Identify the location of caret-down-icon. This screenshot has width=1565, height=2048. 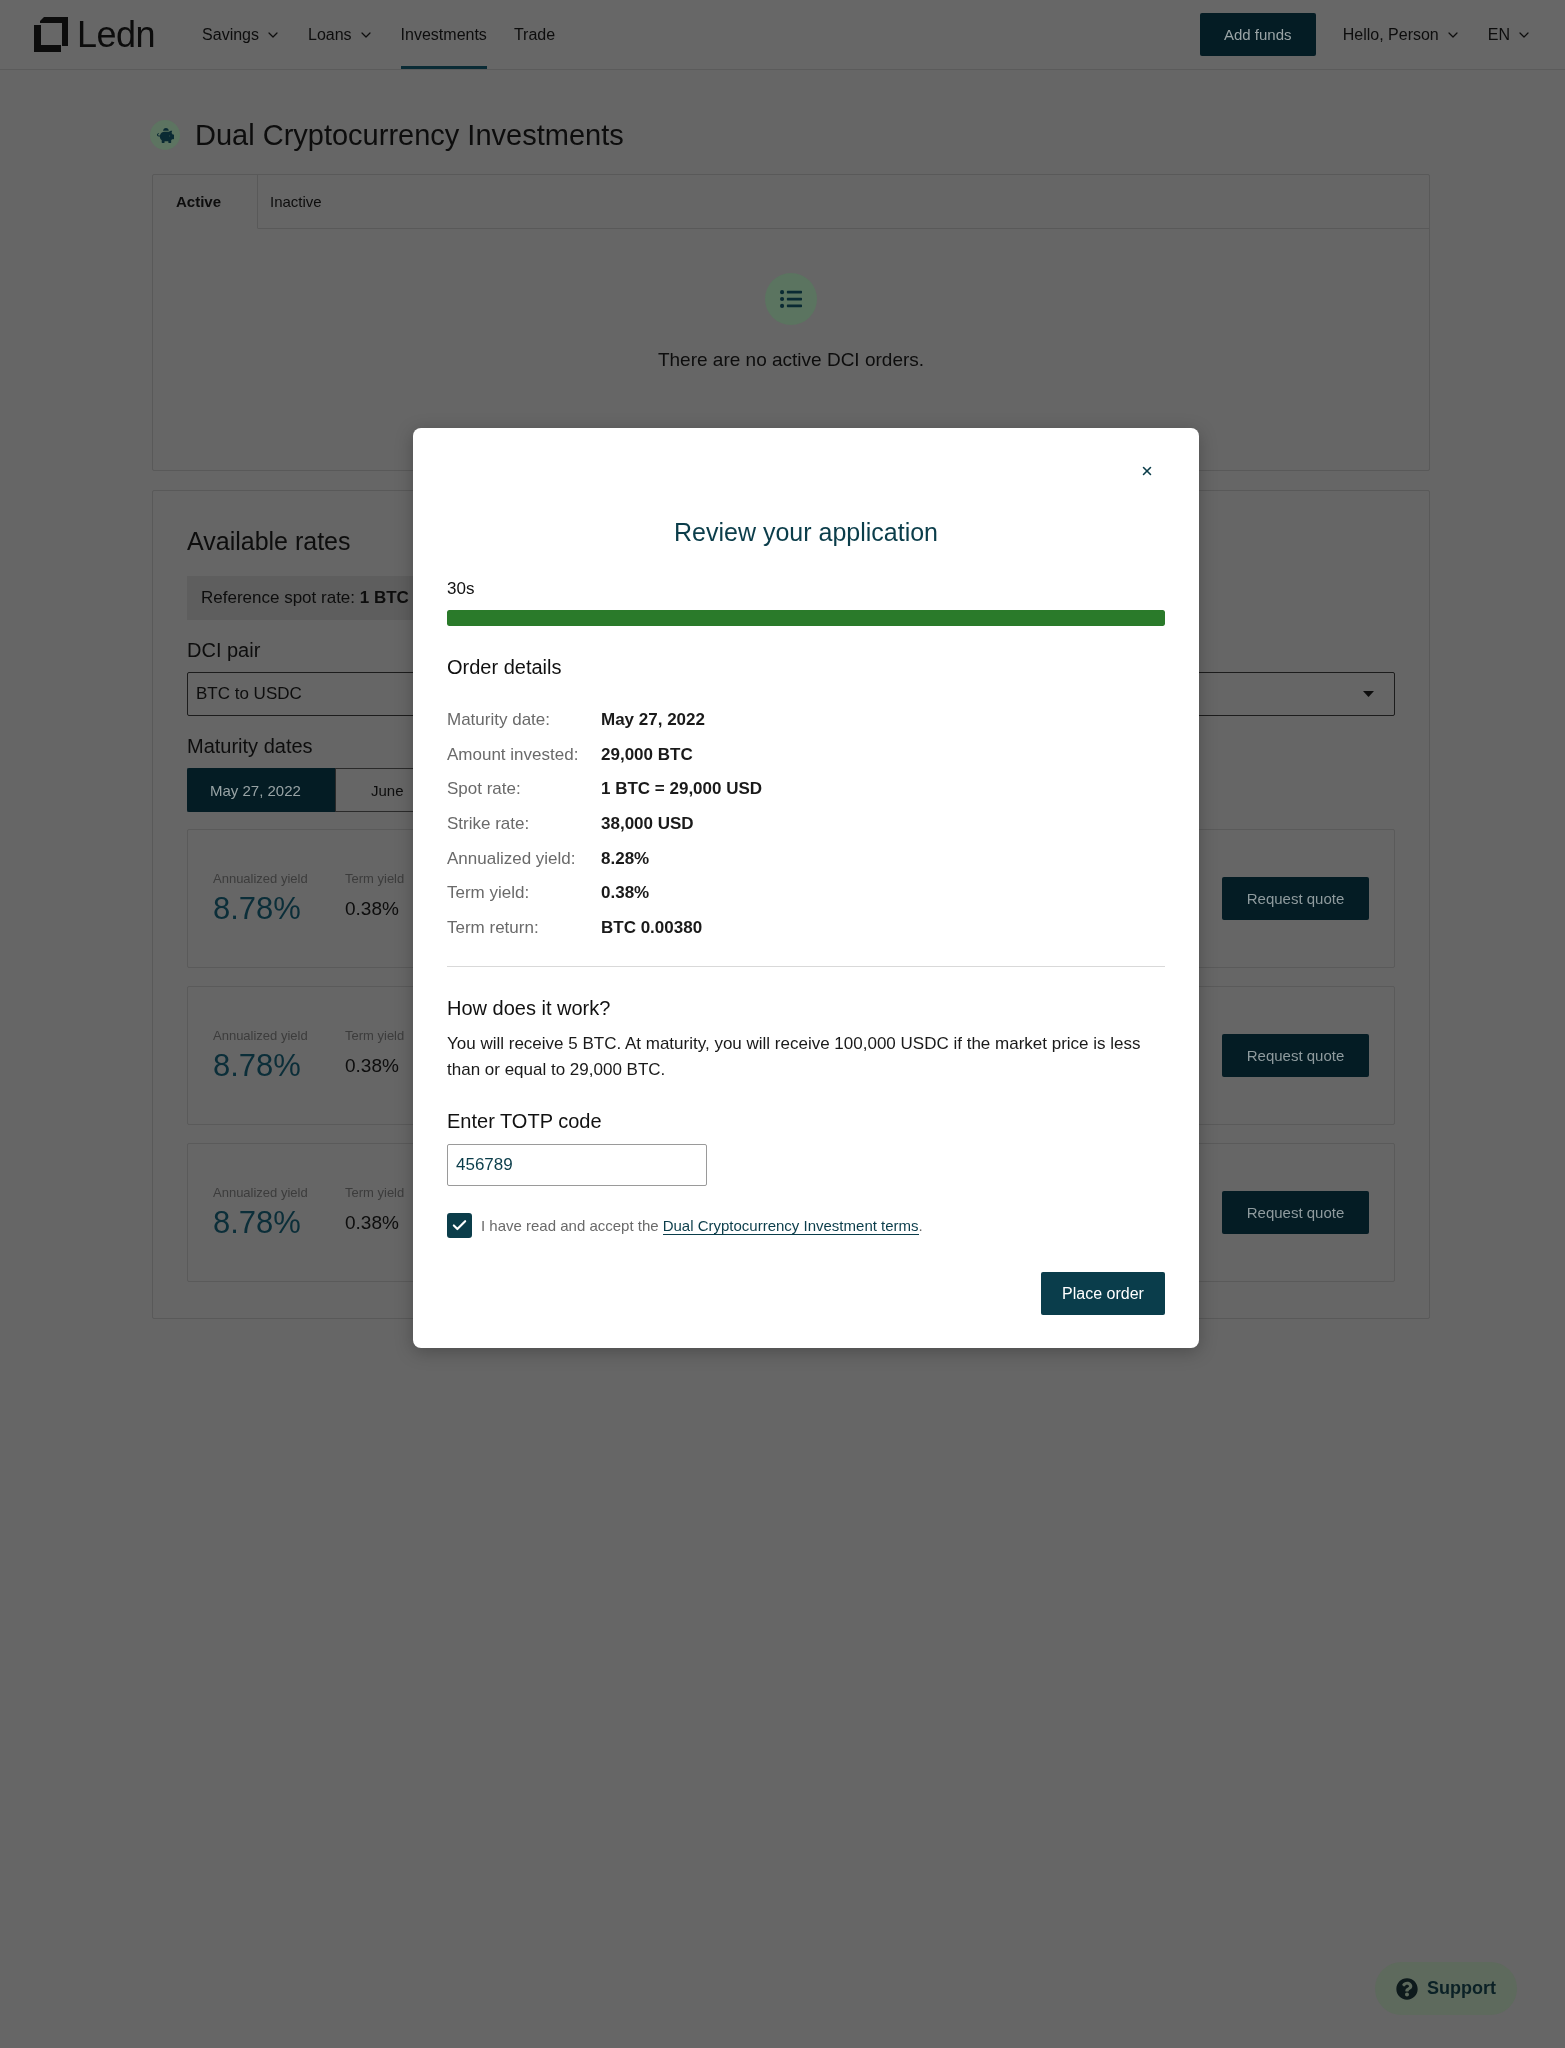
(1368, 694).